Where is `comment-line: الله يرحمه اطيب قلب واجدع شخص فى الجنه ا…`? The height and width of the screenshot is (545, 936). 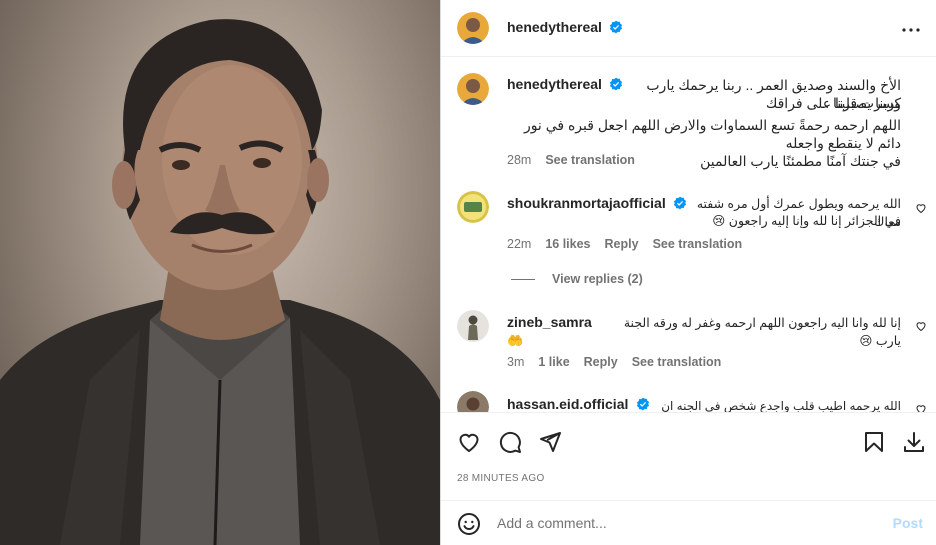 comment-line: الله يرحمه اطيب قلب واجدع شخص فى الجنه ا… is located at coordinates (781, 405).